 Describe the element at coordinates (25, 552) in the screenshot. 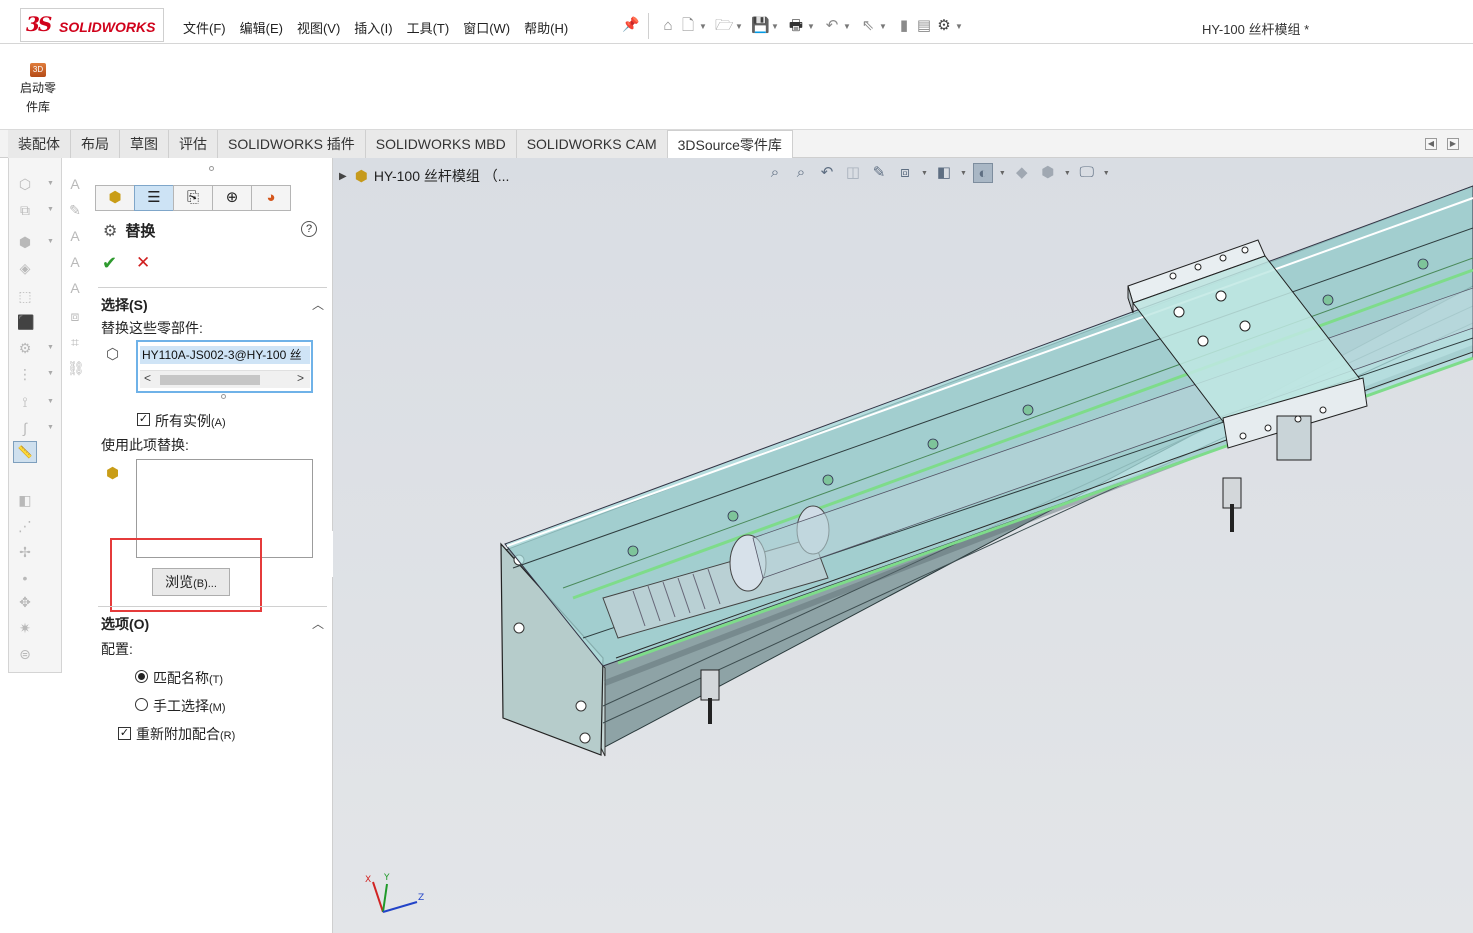

I see `instant3d-icon: ✢` at that location.